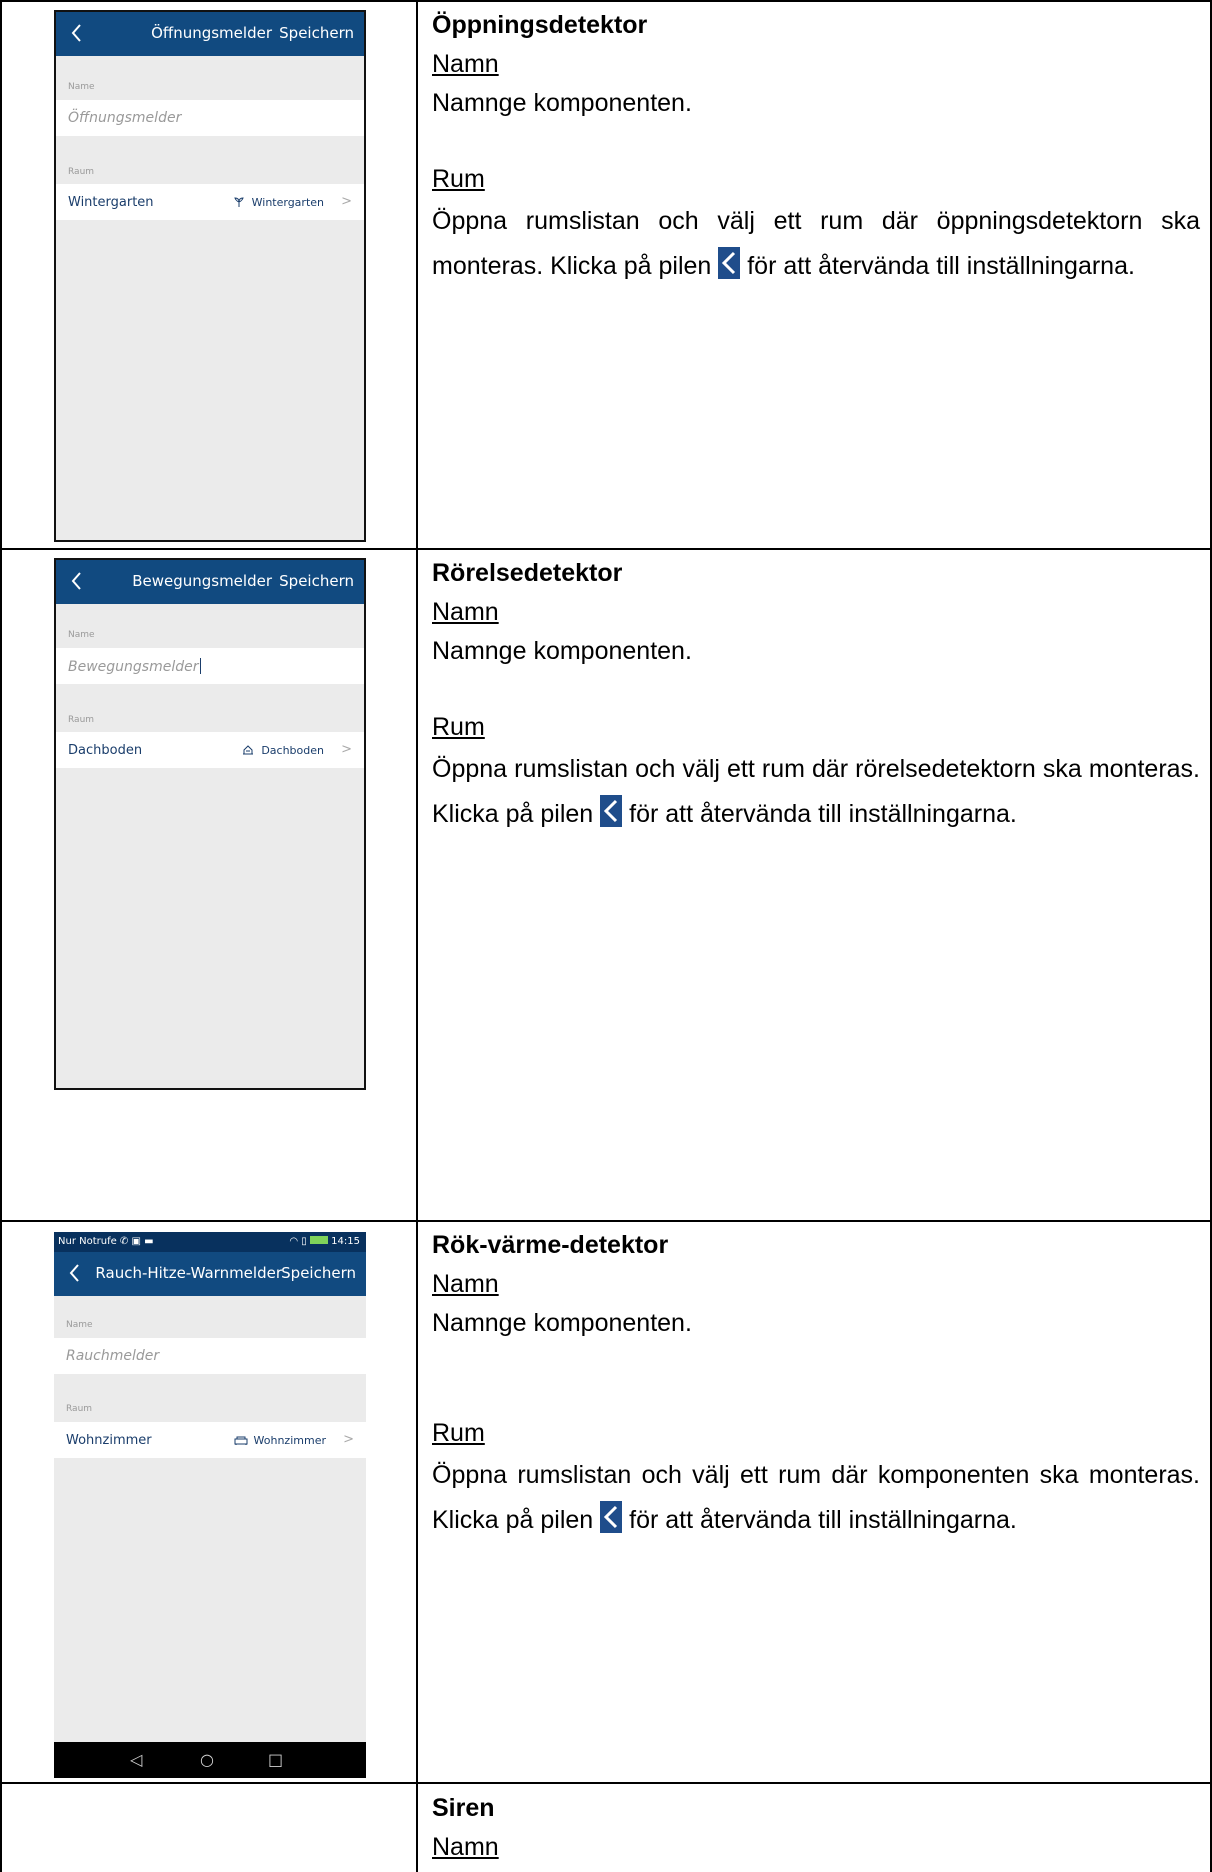 The image size is (1212, 1872). What do you see at coordinates (188, 1273) in the screenshot?
I see `screen-title: Rauch-Hitze-Warnmelder` at bounding box center [188, 1273].